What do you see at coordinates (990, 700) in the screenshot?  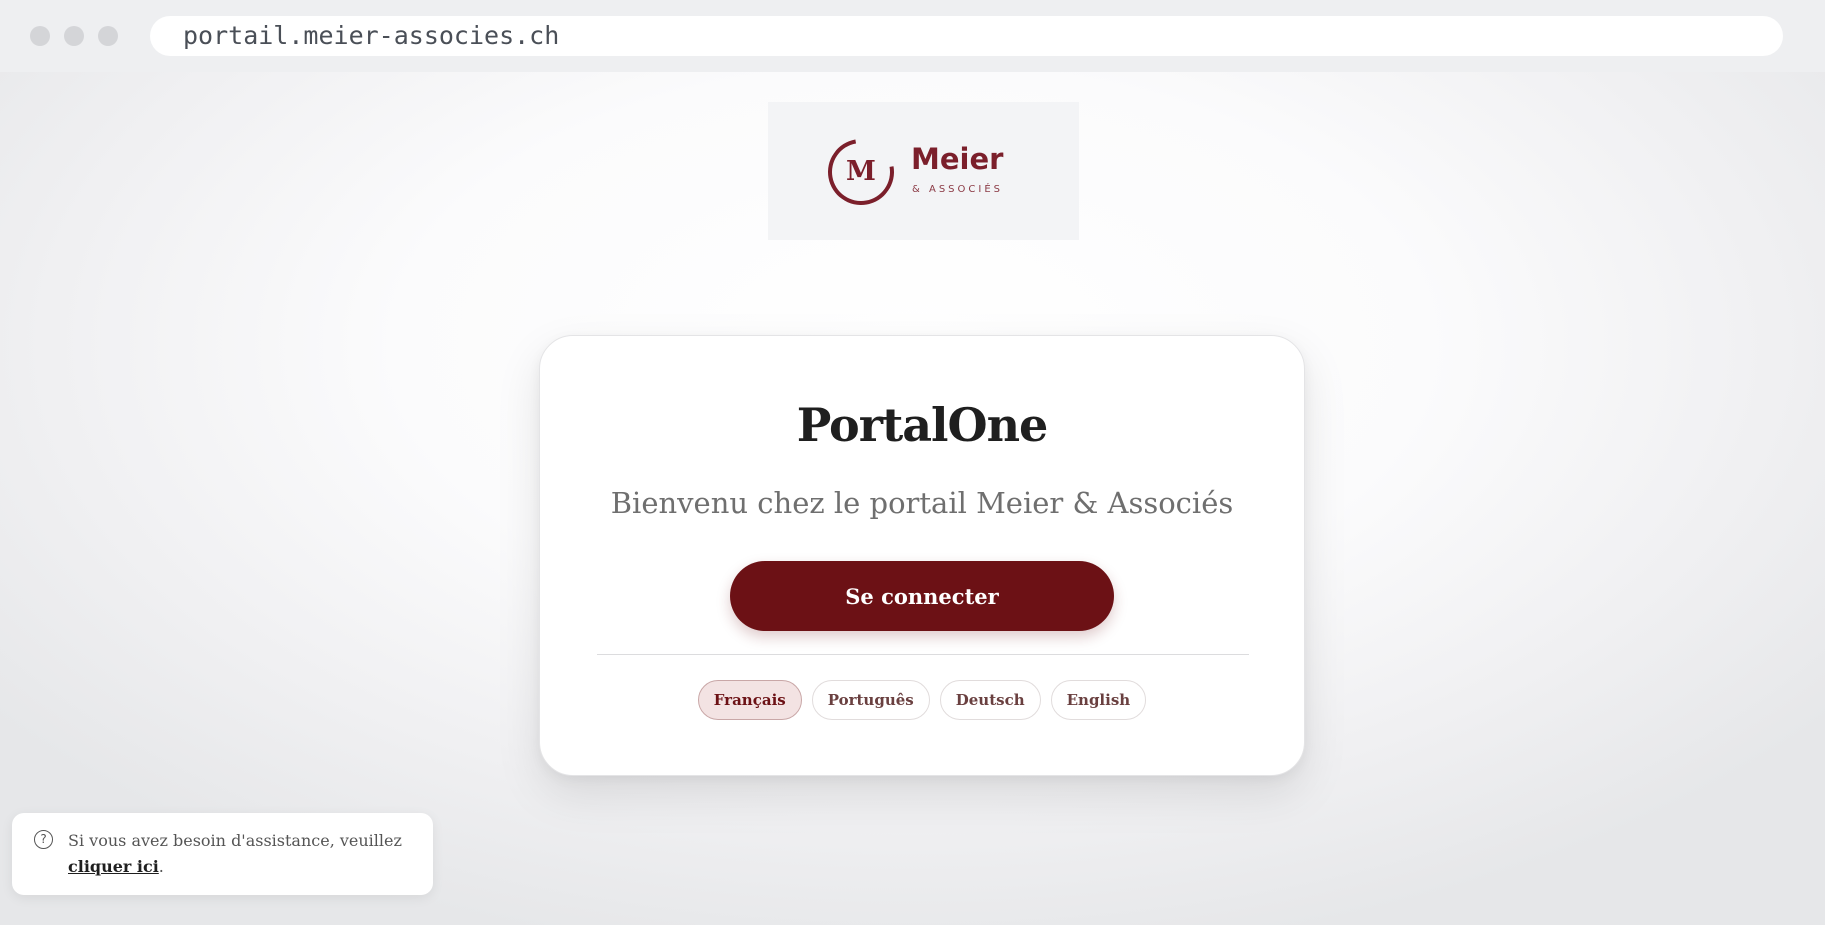 I see `language-german: Deutsch` at bounding box center [990, 700].